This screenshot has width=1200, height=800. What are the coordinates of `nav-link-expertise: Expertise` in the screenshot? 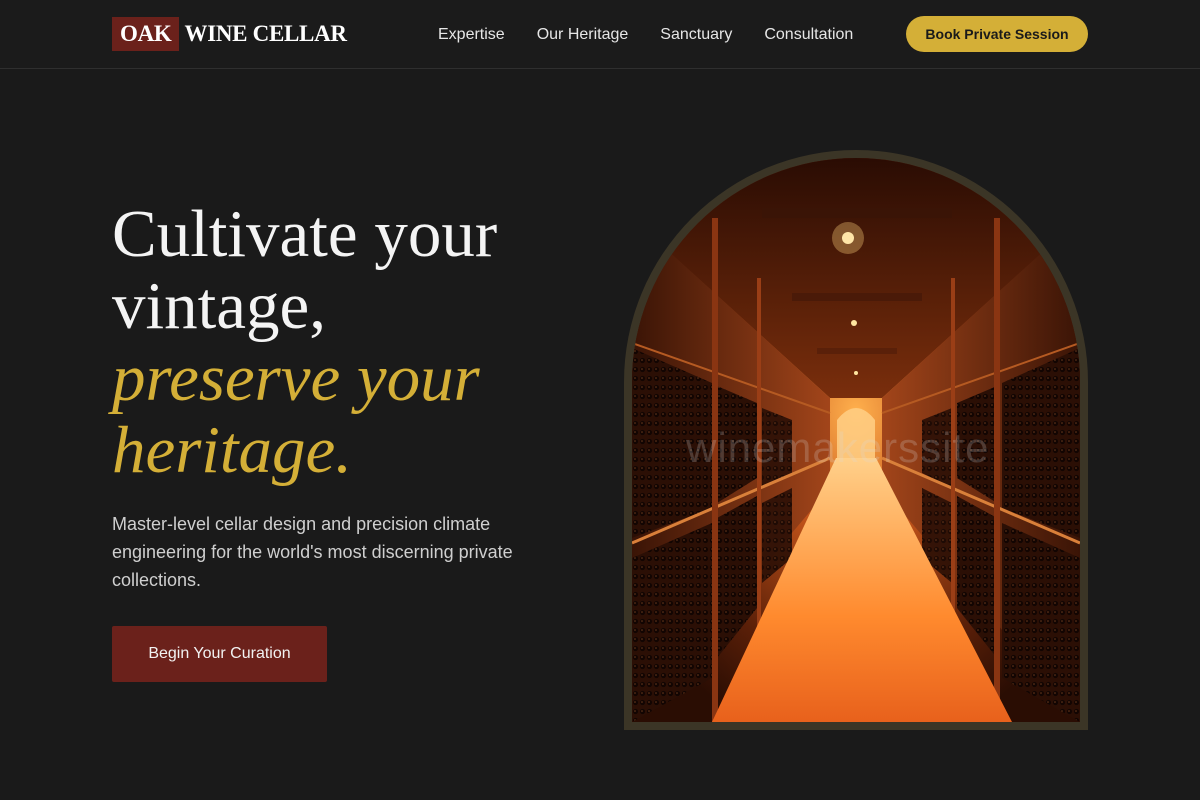 It's located at (471, 35).